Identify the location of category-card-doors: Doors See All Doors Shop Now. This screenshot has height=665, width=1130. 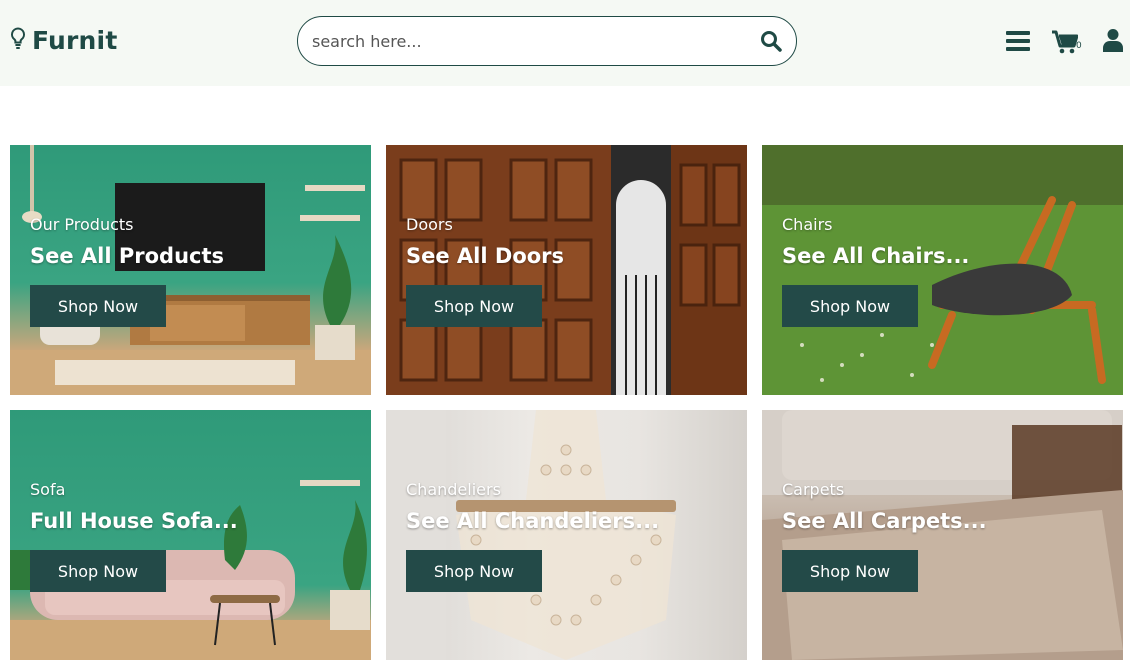
(566, 270).